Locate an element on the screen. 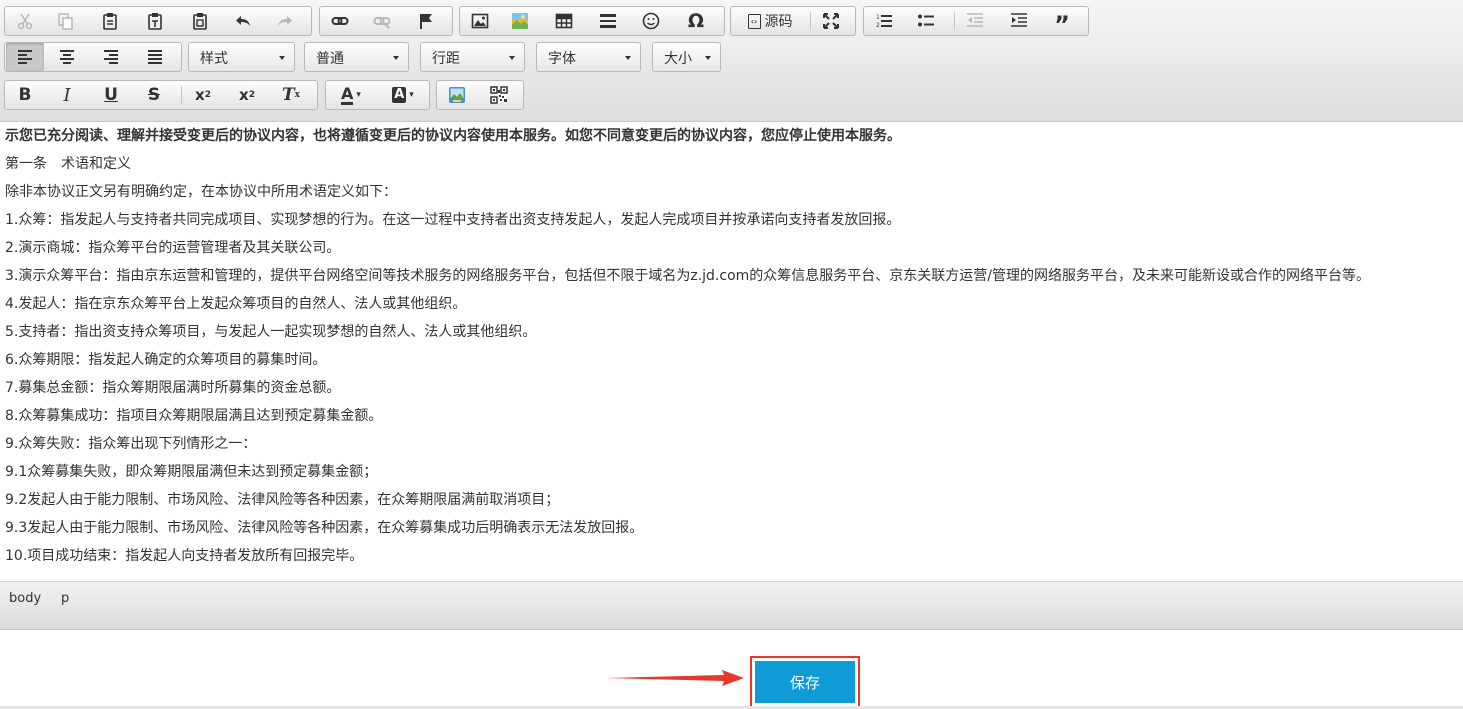  blockquote-icon: ” is located at coordinates (1062, 23).